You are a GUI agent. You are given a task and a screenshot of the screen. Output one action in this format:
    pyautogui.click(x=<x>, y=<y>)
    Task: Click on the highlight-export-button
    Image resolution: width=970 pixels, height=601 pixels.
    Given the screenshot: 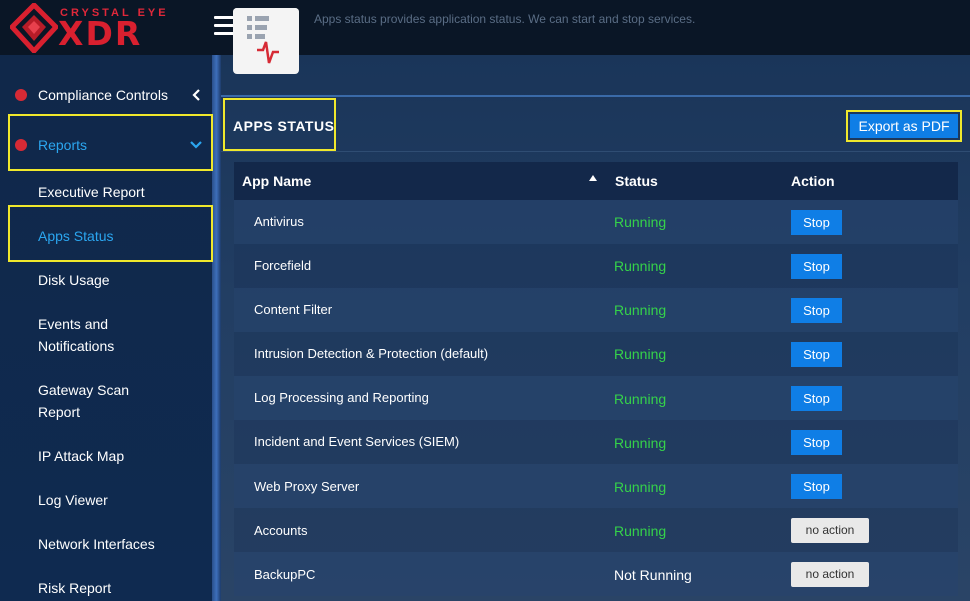 What is the action you would take?
    pyautogui.click(x=904, y=126)
    